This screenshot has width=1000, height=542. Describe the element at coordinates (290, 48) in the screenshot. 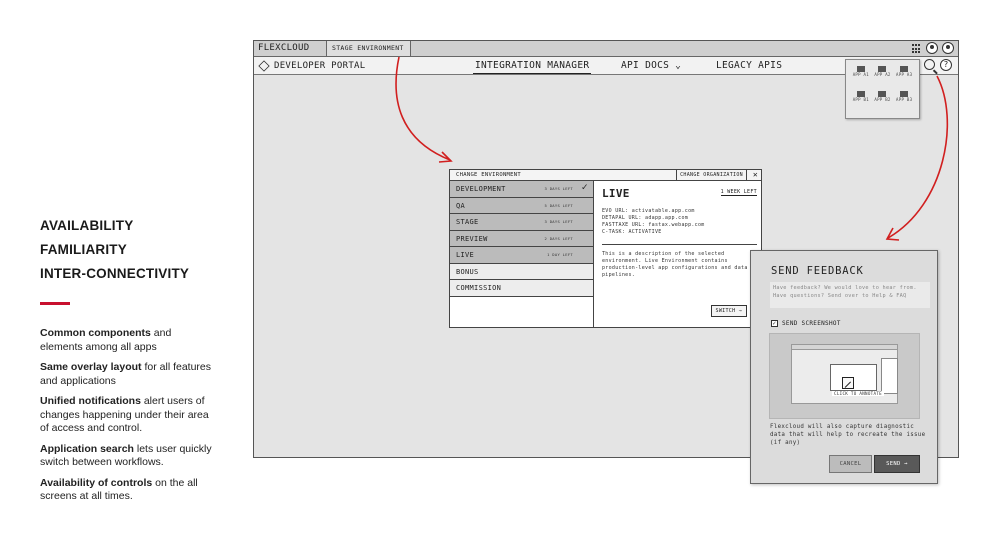

I see `brand-tab: FLEXCLOUD` at that location.